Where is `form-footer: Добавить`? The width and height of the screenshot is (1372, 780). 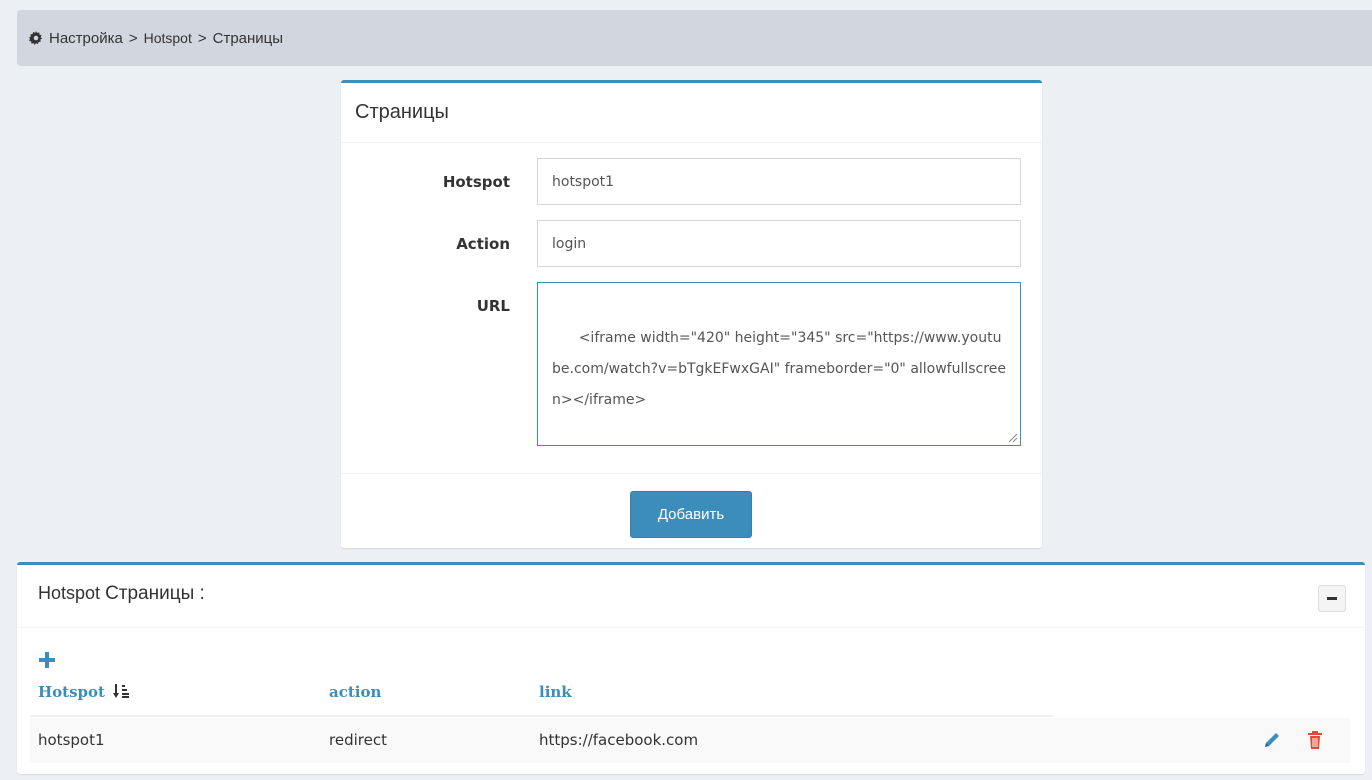
form-footer: Добавить is located at coordinates (691, 512).